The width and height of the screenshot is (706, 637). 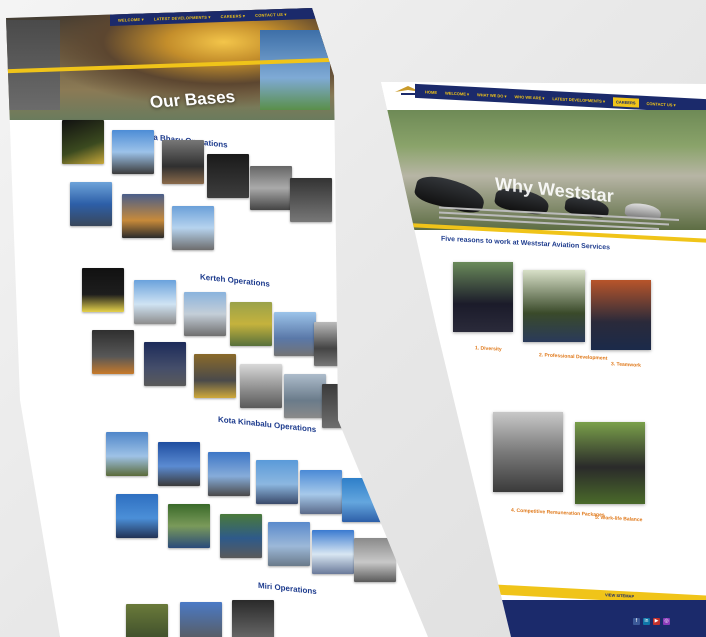 What do you see at coordinates (295, 70) in the screenshot?
I see `sky-trees-image` at bounding box center [295, 70].